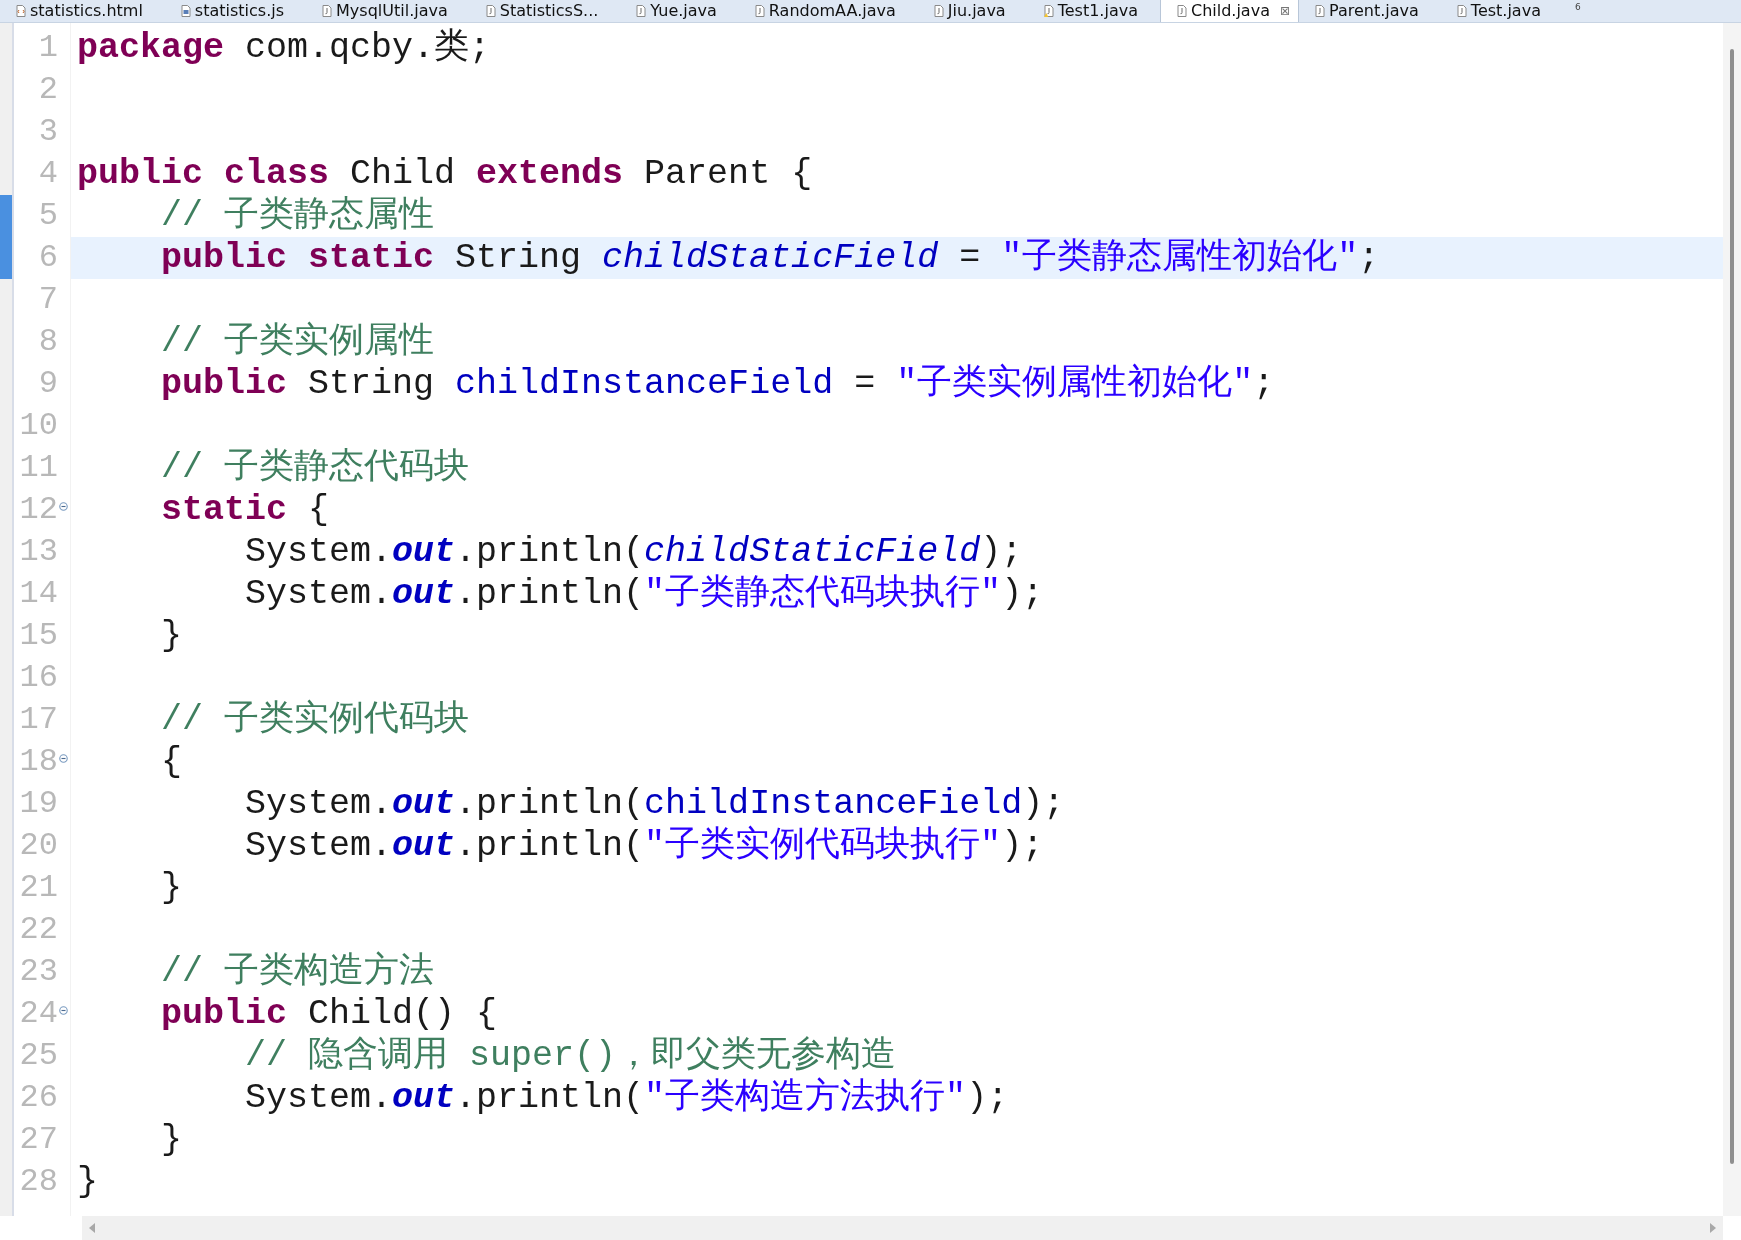  I want to click on code-keyword: extends, so click(550, 174).